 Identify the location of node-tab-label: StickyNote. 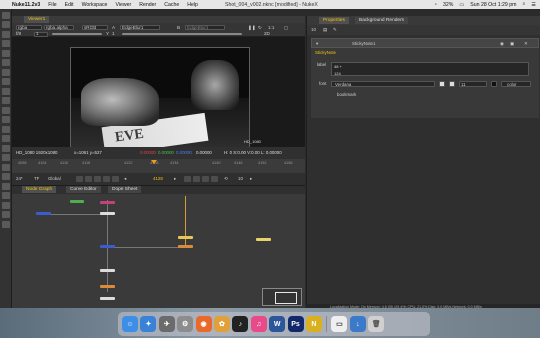
(325, 52).